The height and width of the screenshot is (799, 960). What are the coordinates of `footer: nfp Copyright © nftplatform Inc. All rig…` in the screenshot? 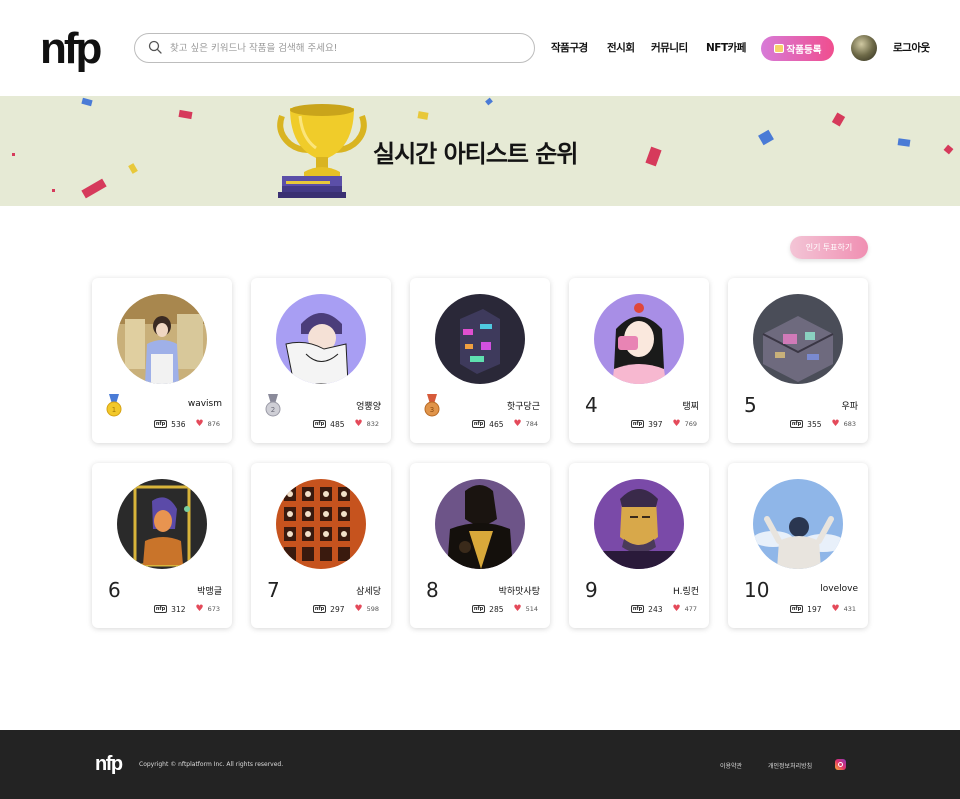 It's located at (480, 764).